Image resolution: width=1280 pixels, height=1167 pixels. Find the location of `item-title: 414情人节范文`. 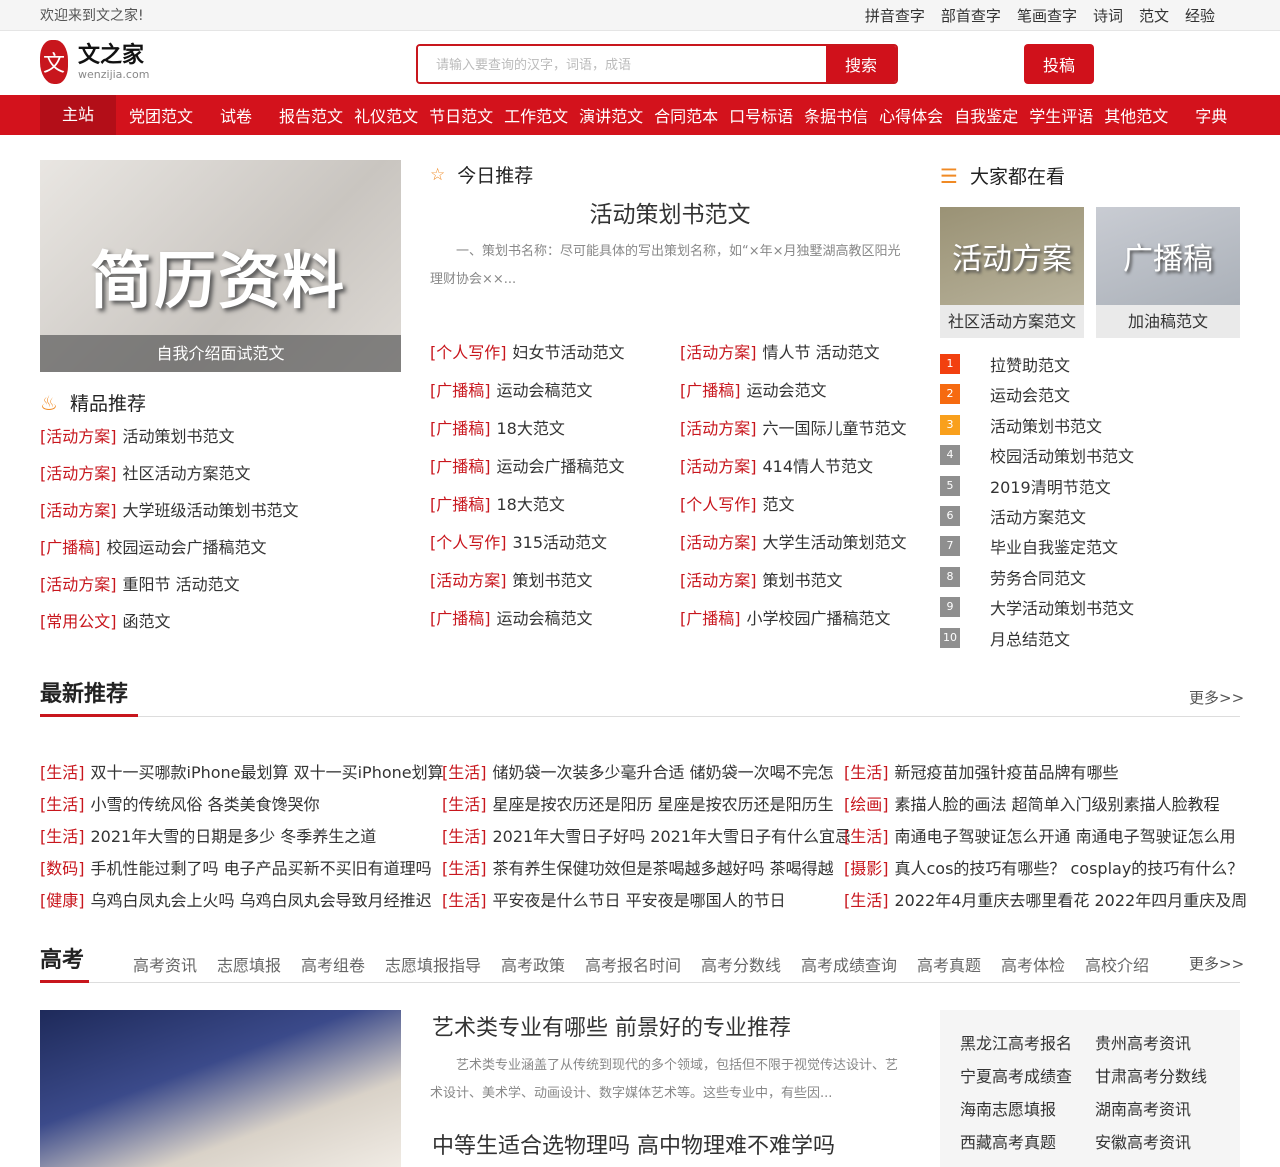

item-title: 414情人节范文 is located at coordinates (818, 466).